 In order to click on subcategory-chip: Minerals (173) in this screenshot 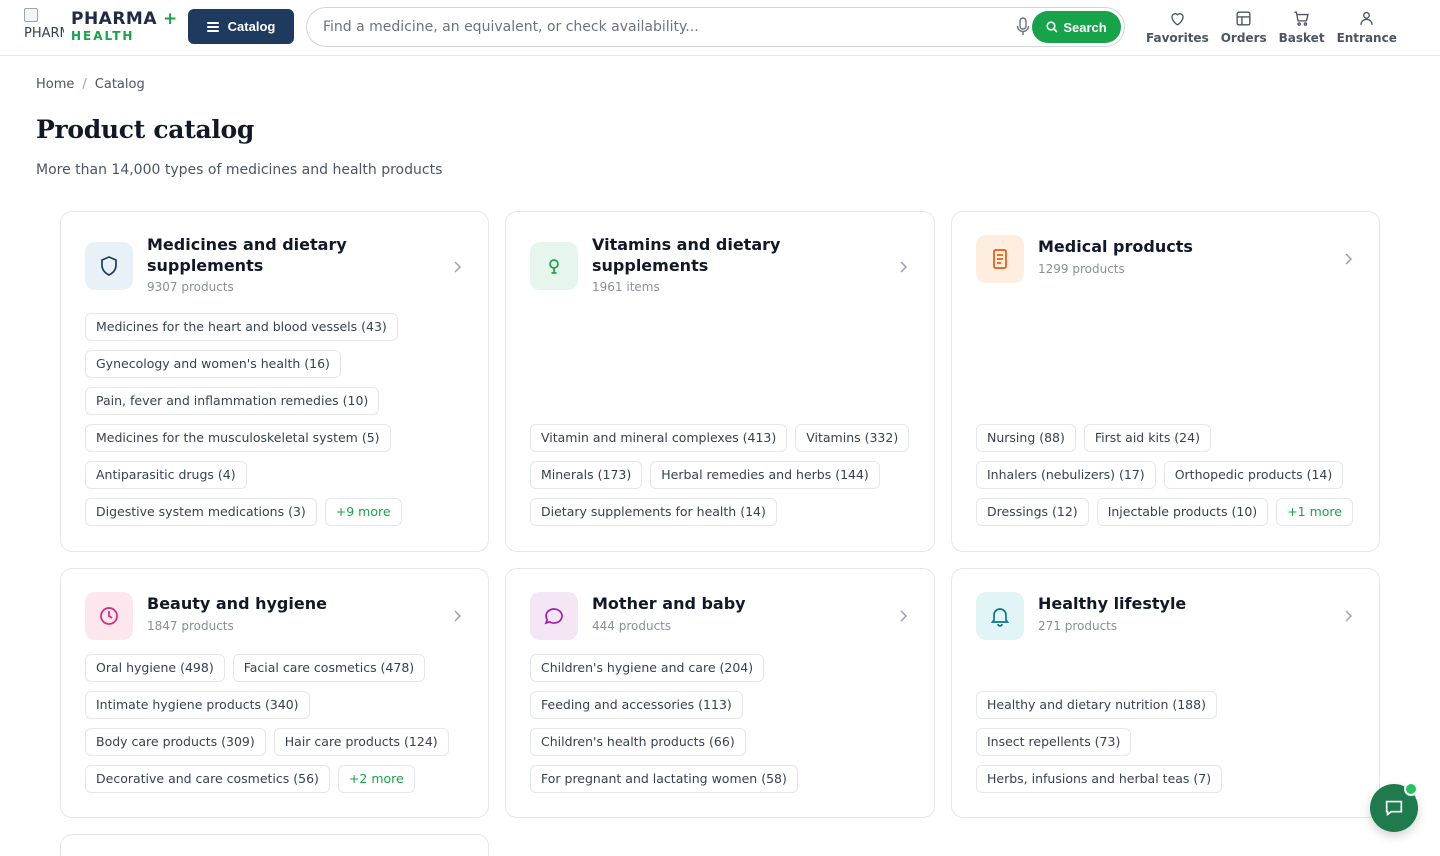, I will do `click(586, 475)`.